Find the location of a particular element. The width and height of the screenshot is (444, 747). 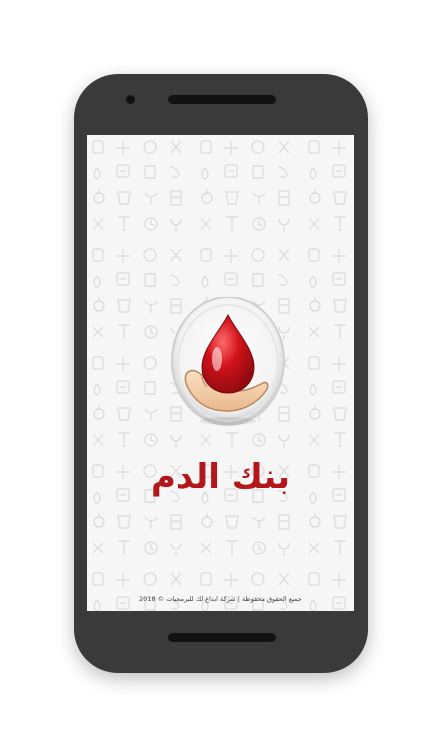

front-camera is located at coordinates (130, 99).